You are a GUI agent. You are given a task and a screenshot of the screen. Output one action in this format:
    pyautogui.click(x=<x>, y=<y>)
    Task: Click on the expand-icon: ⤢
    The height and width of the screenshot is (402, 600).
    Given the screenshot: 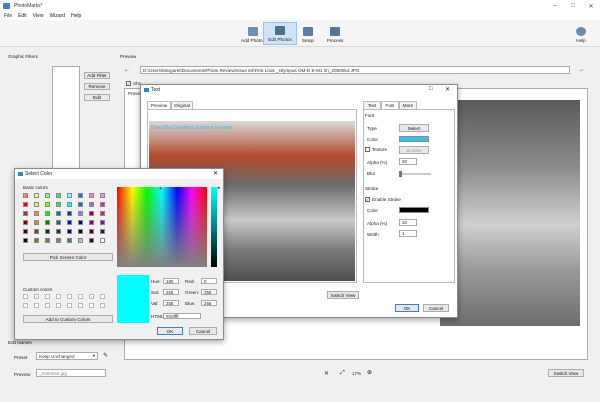 What is the action you would take?
    pyautogui.click(x=342, y=373)
    